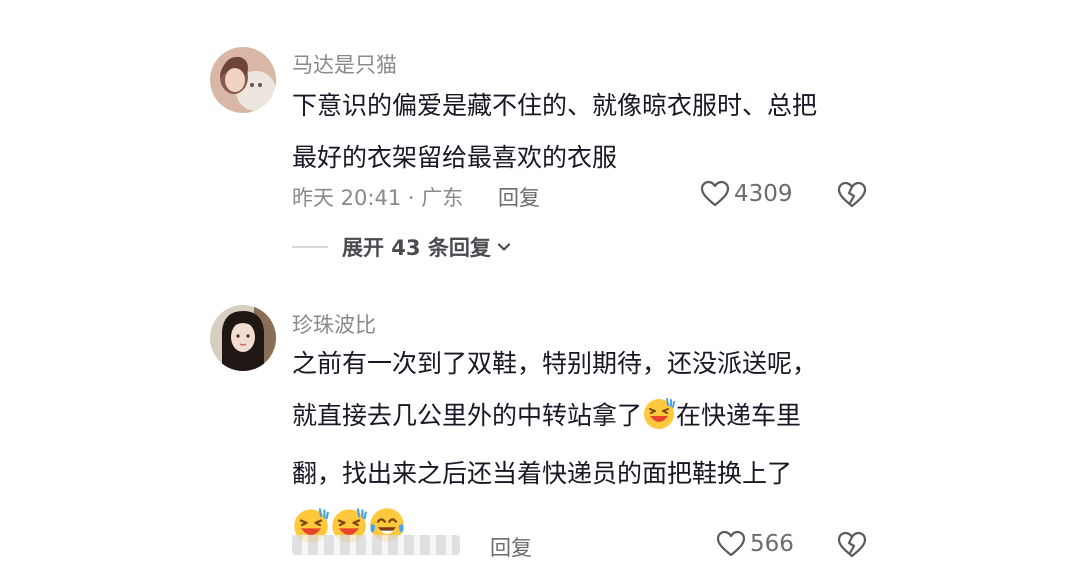 The width and height of the screenshot is (1080, 571). Describe the element at coordinates (344, 64) in the screenshot. I see `username: 马达是只猫` at that location.